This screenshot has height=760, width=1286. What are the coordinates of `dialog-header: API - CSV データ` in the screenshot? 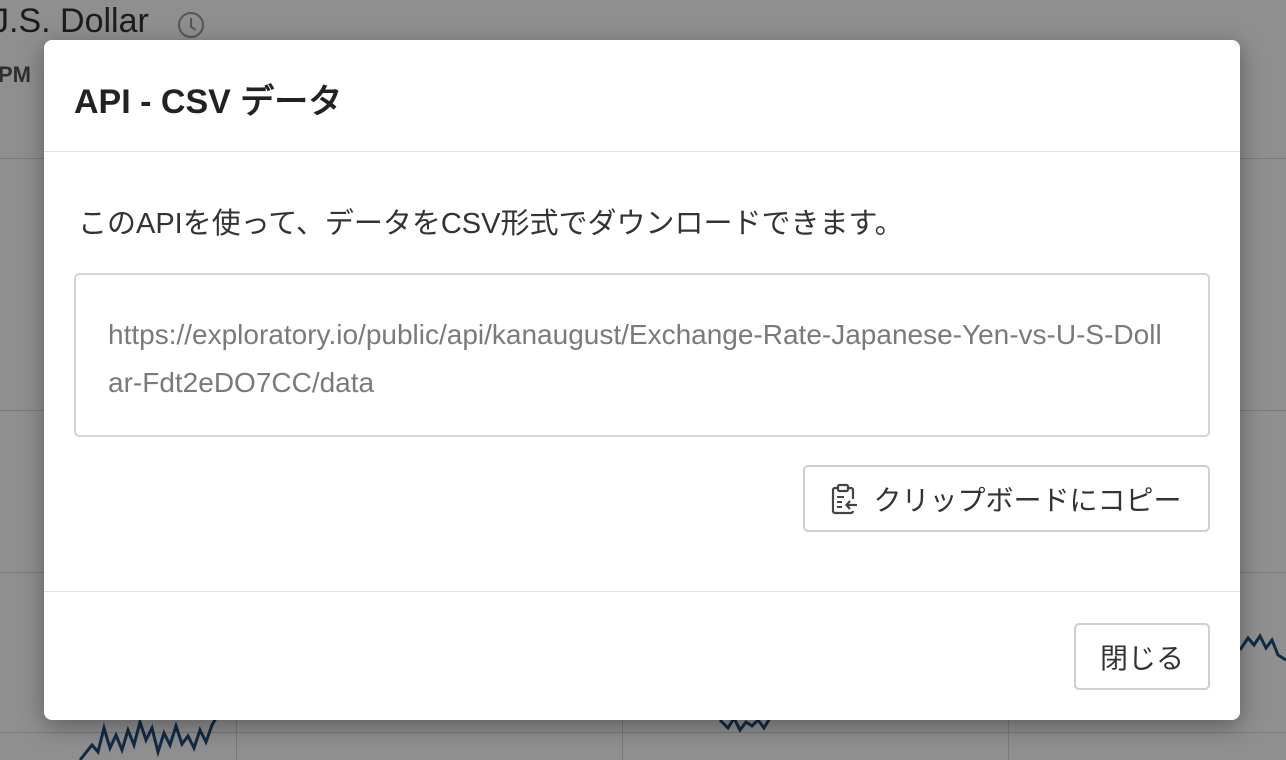 It's located at (642, 96).